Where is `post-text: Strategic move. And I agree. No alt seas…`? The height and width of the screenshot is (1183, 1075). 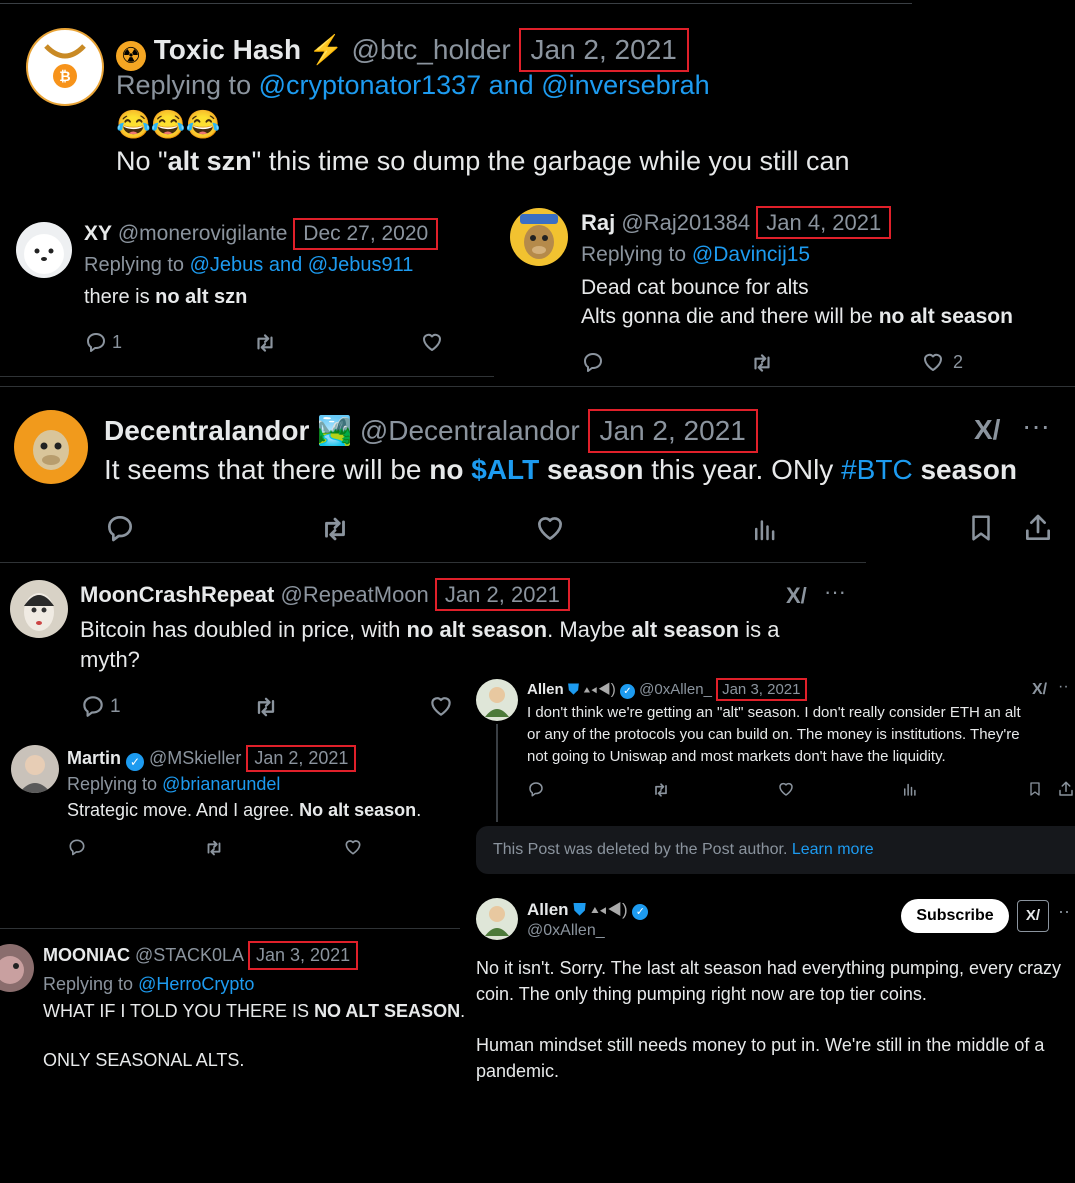
post-text: Strategic move. And I agree. No alt seas… is located at coordinates (244, 810).